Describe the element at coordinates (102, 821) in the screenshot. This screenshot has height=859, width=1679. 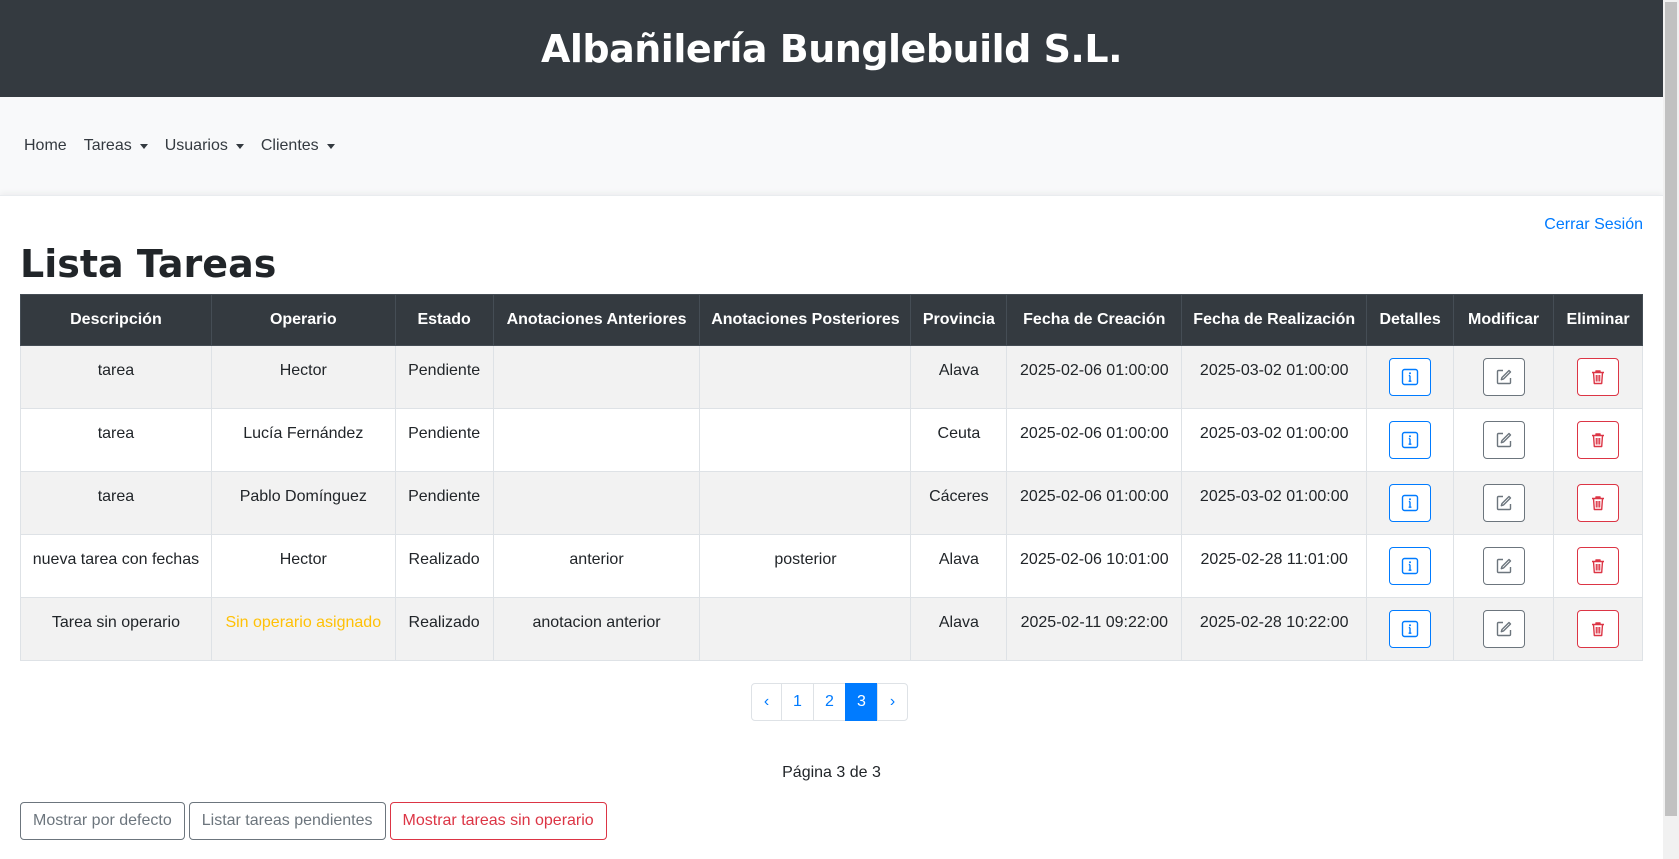
I see `show-default-button: Mostrar por defecto` at that location.